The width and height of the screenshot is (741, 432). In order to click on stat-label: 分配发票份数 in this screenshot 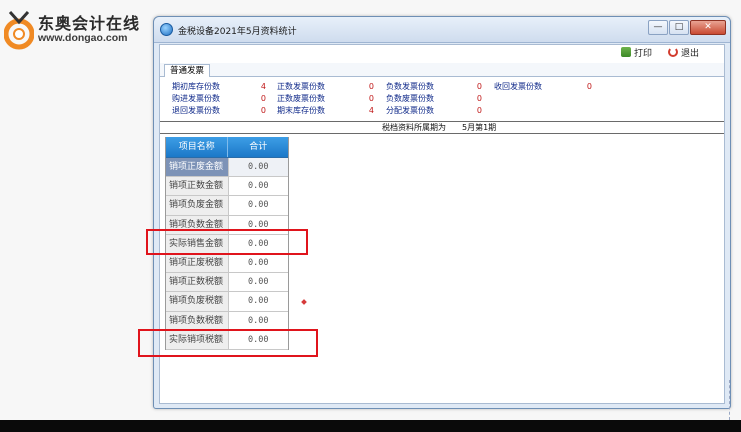, I will do `click(410, 110)`.